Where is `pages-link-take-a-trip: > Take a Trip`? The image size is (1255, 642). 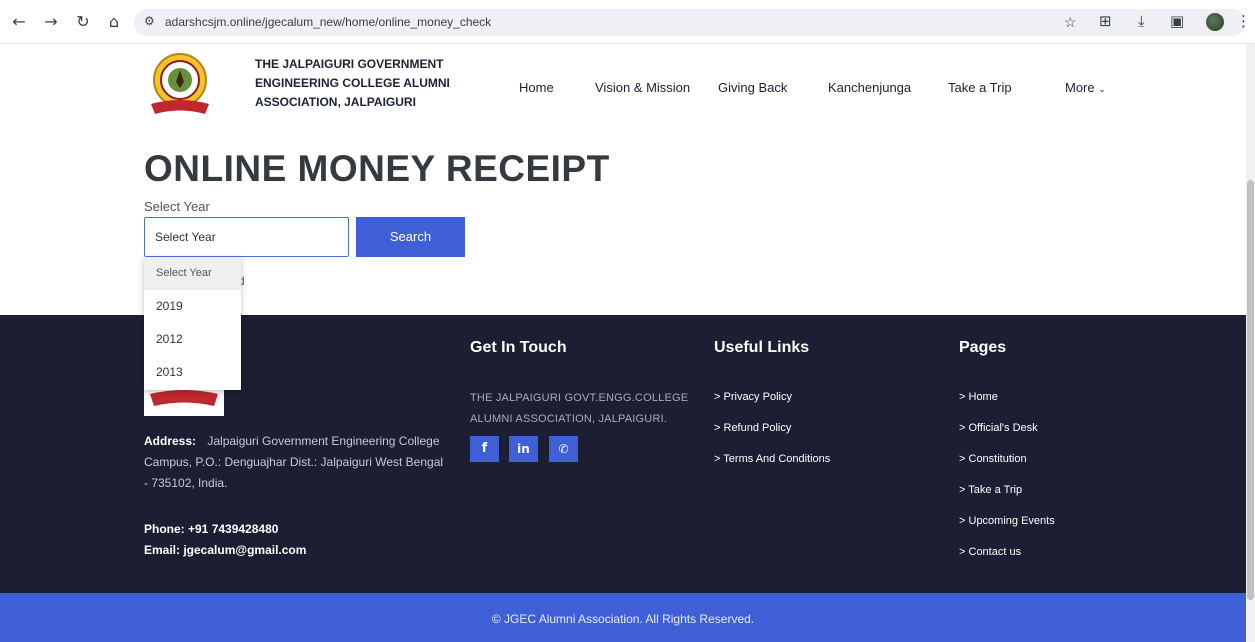 pages-link-take-a-trip: > Take a Trip is located at coordinates (990, 490).